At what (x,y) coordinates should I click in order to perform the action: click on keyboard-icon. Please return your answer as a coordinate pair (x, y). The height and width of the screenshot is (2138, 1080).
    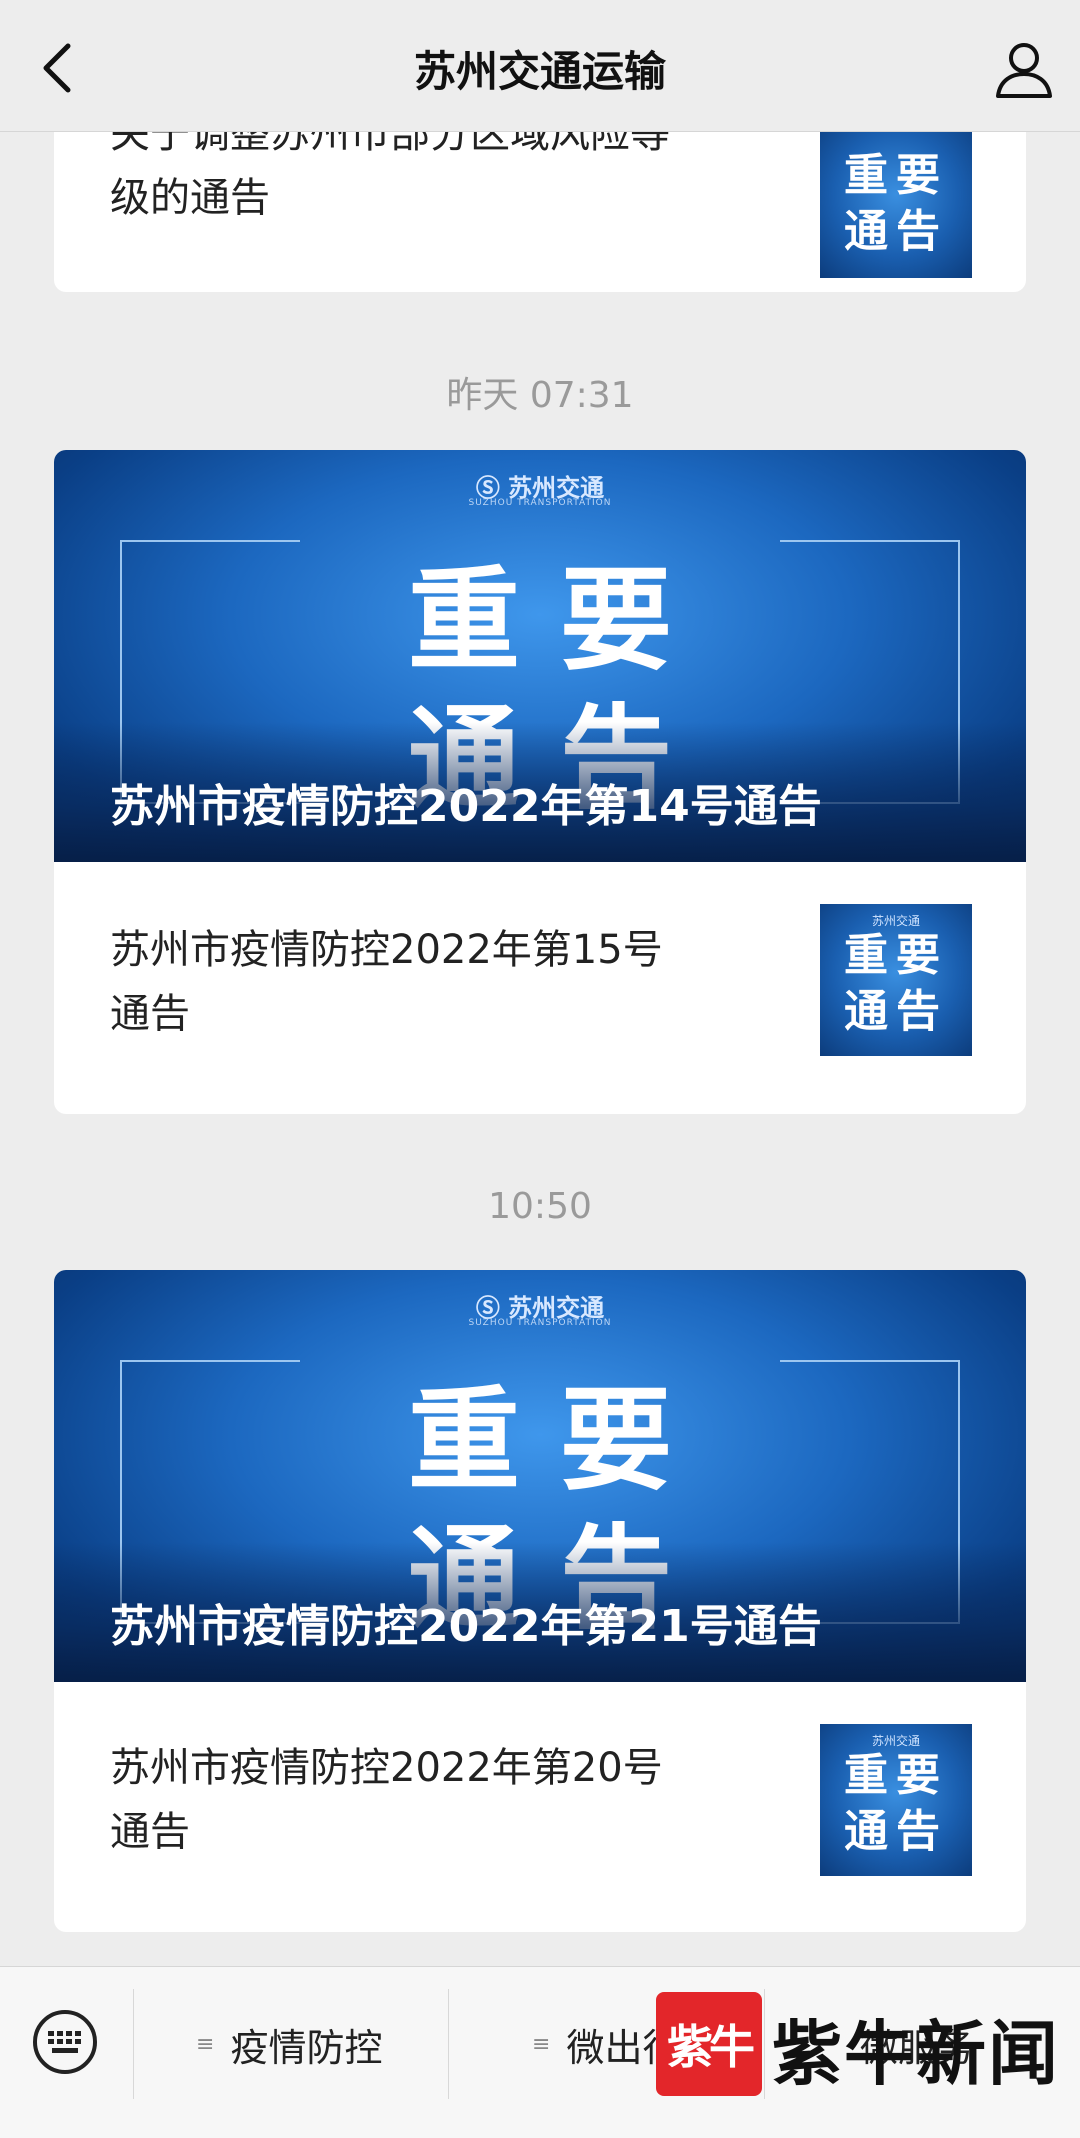
    Looking at the image, I should click on (65, 2042).